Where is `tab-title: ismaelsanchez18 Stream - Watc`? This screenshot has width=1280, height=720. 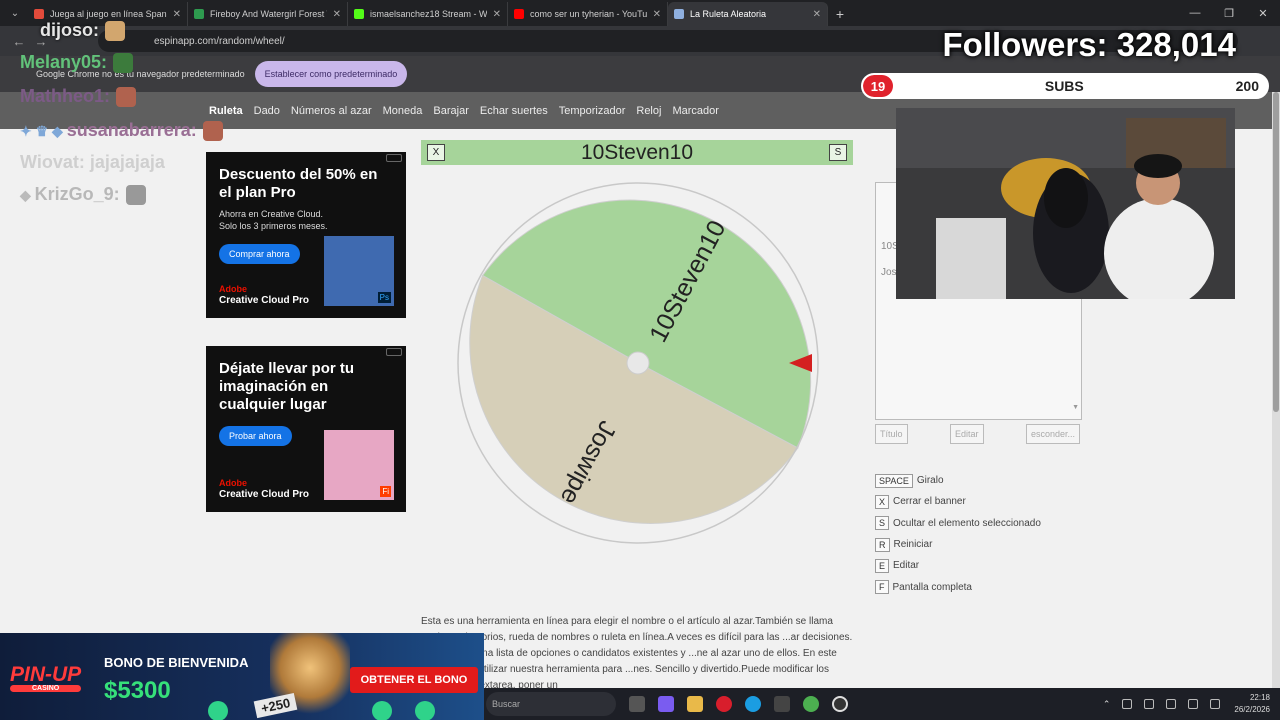 tab-title: ismaelsanchez18 Stream - Watc is located at coordinates (428, 14).